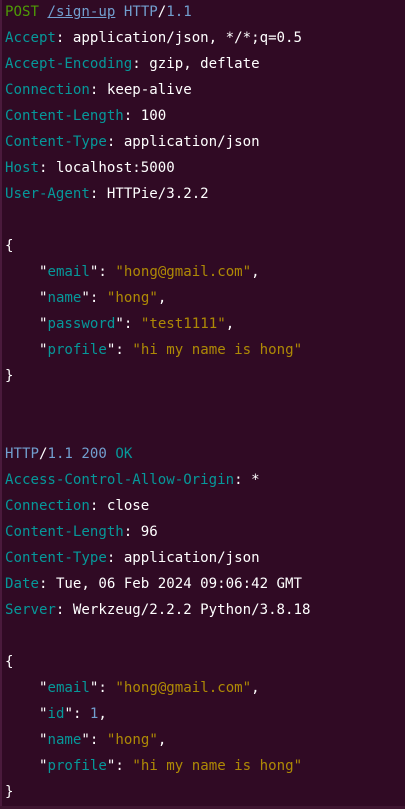 The image size is (405, 809). What do you see at coordinates (179, 12) in the screenshot?
I see `request-version: 1.1` at bounding box center [179, 12].